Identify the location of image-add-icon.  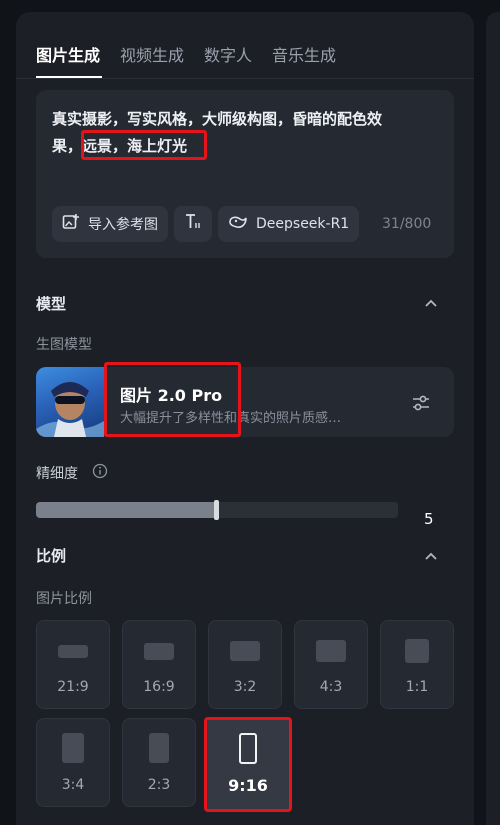
(71, 224).